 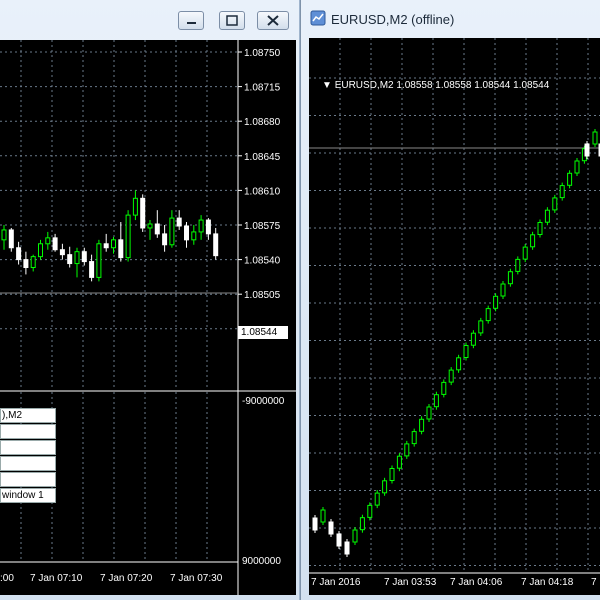 I want to click on time-label: 7 Jan 07:10, so click(x=56, y=578).